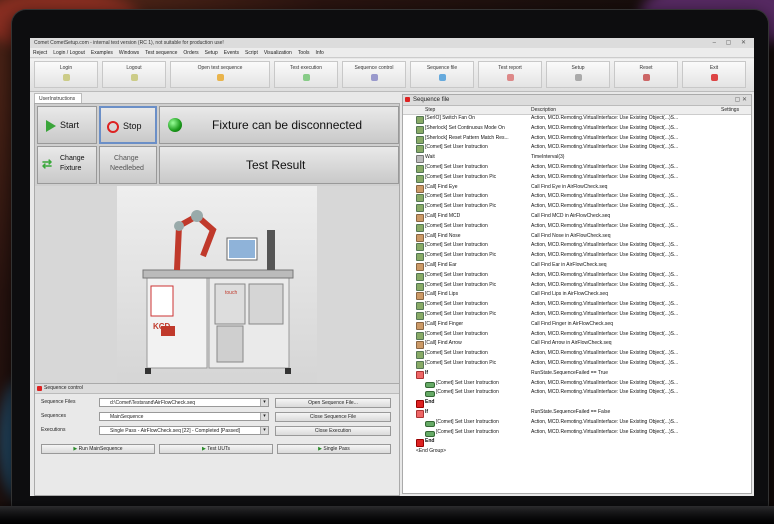 This screenshot has height=524, width=774. What do you see at coordinates (456, 274) in the screenshot?
I see `step-name: [Comet] Set User Instruction` at bounding box center [456, 274].